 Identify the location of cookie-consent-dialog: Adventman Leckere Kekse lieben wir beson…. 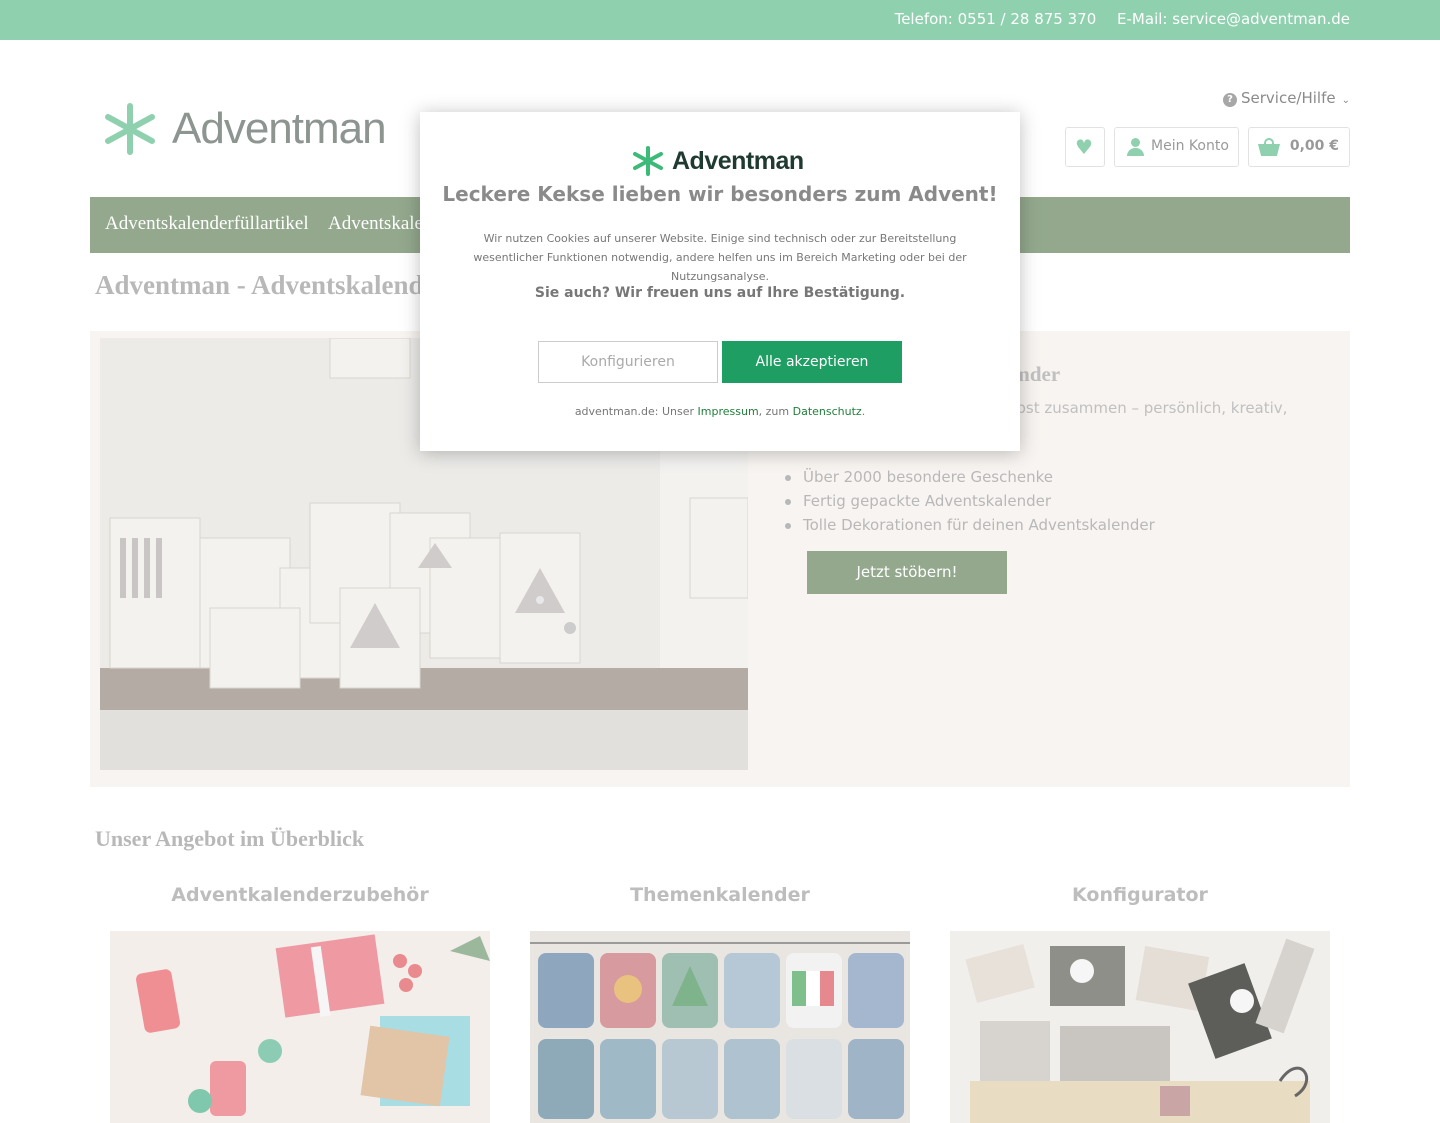
(720, 281).